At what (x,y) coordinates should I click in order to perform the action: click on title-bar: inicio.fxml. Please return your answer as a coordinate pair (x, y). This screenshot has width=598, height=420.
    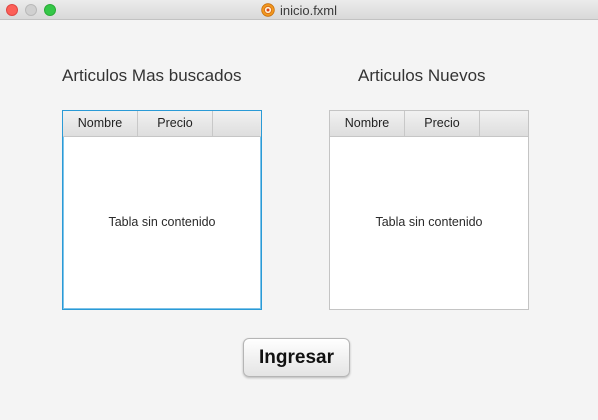
    Looking at the image, I should click on (299, 10).